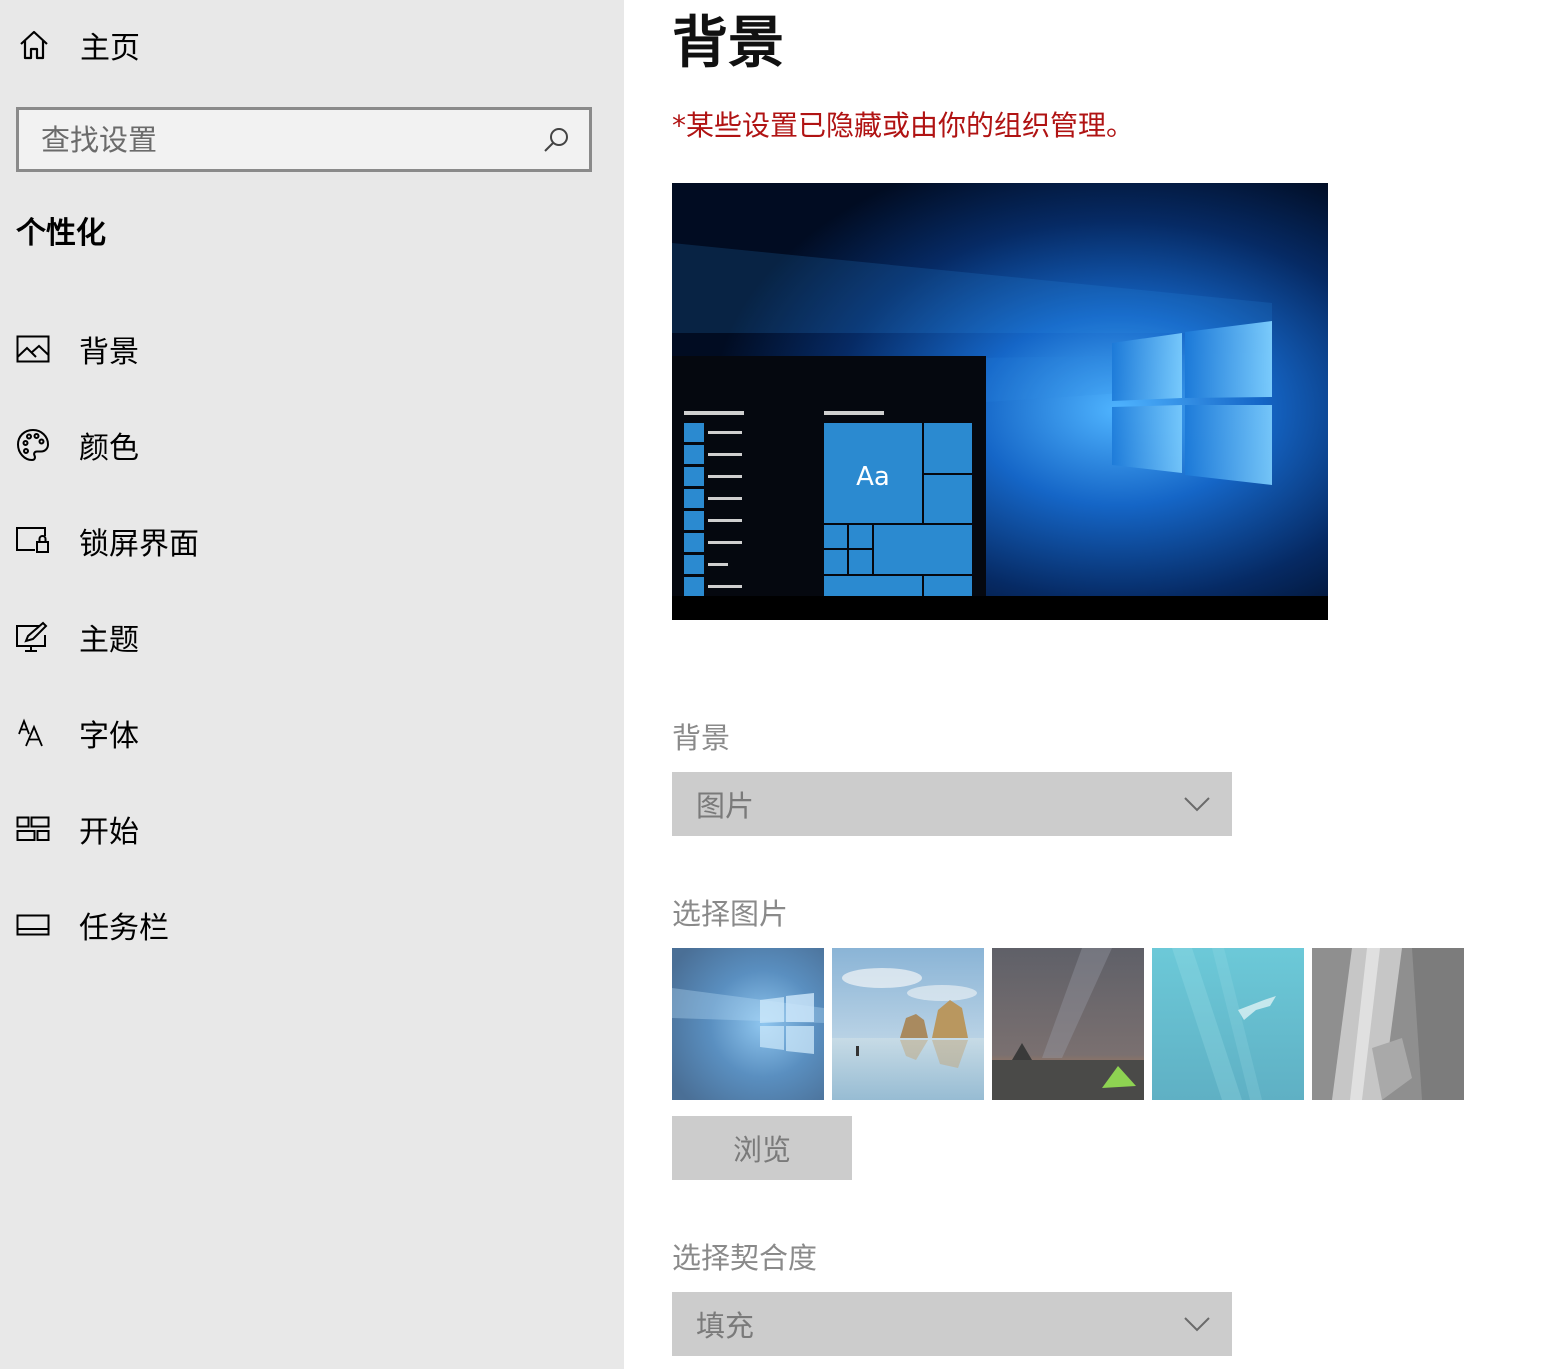 Image resolution: width=1562 pixels, height=1369 pixels. What do you see at coordinates (312, 733) in the screenshot?
I see `sidebar-item-fonts: 字体` at bounding box center [312, 733].